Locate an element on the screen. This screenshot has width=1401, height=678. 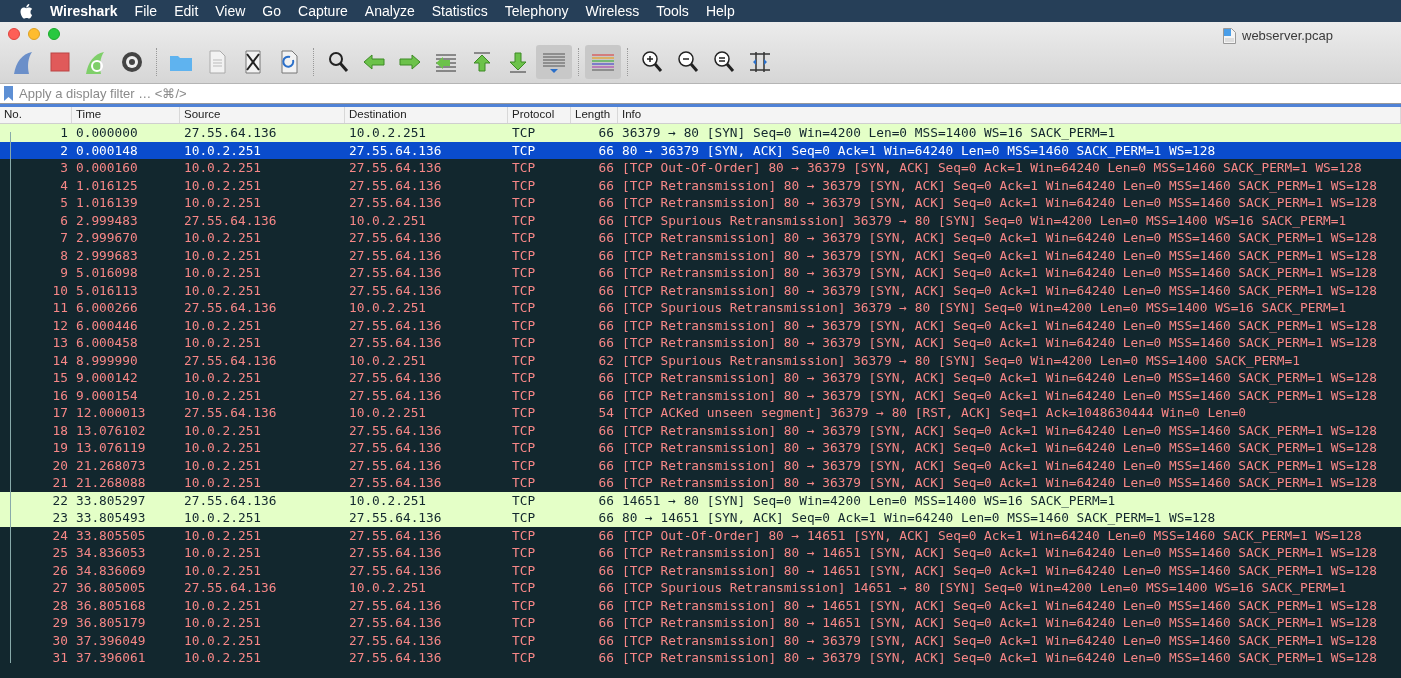
menu-item: Help is located at coordinates (720, 11).